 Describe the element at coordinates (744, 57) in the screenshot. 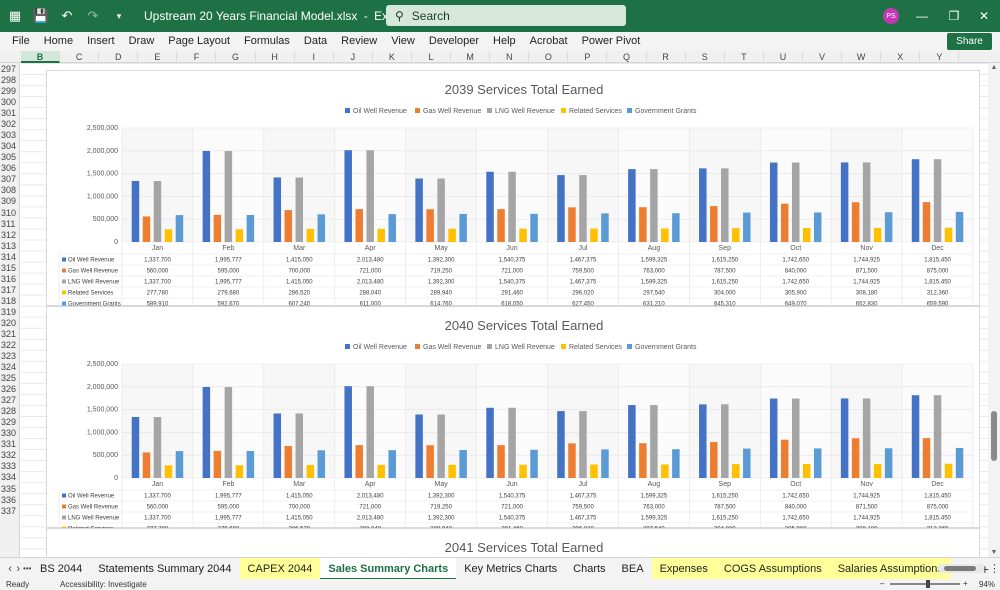

I see `column-header-t: T` at that location.